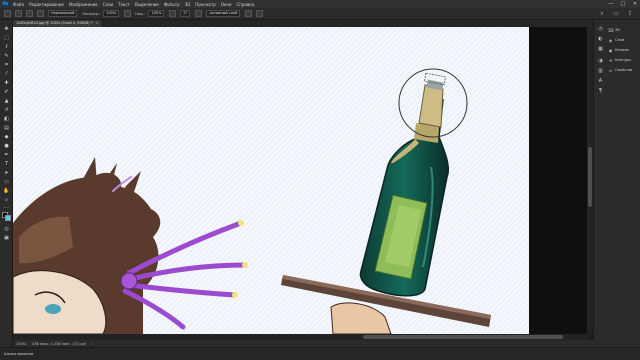 This screenshot has height=360, width=640. Describe the element at coordinates (463, 337) in the screenshot. I see `horizontal-scroll-thumb` at that location.